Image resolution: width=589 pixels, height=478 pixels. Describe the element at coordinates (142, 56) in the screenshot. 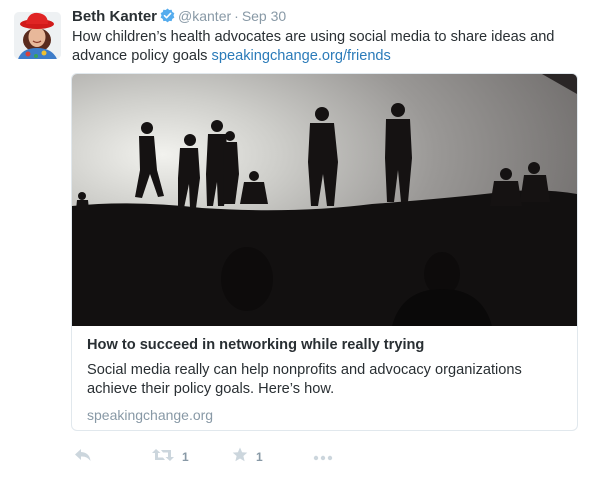

I see `tweet-text-line-2-prefix: advance policy goals` at that location.